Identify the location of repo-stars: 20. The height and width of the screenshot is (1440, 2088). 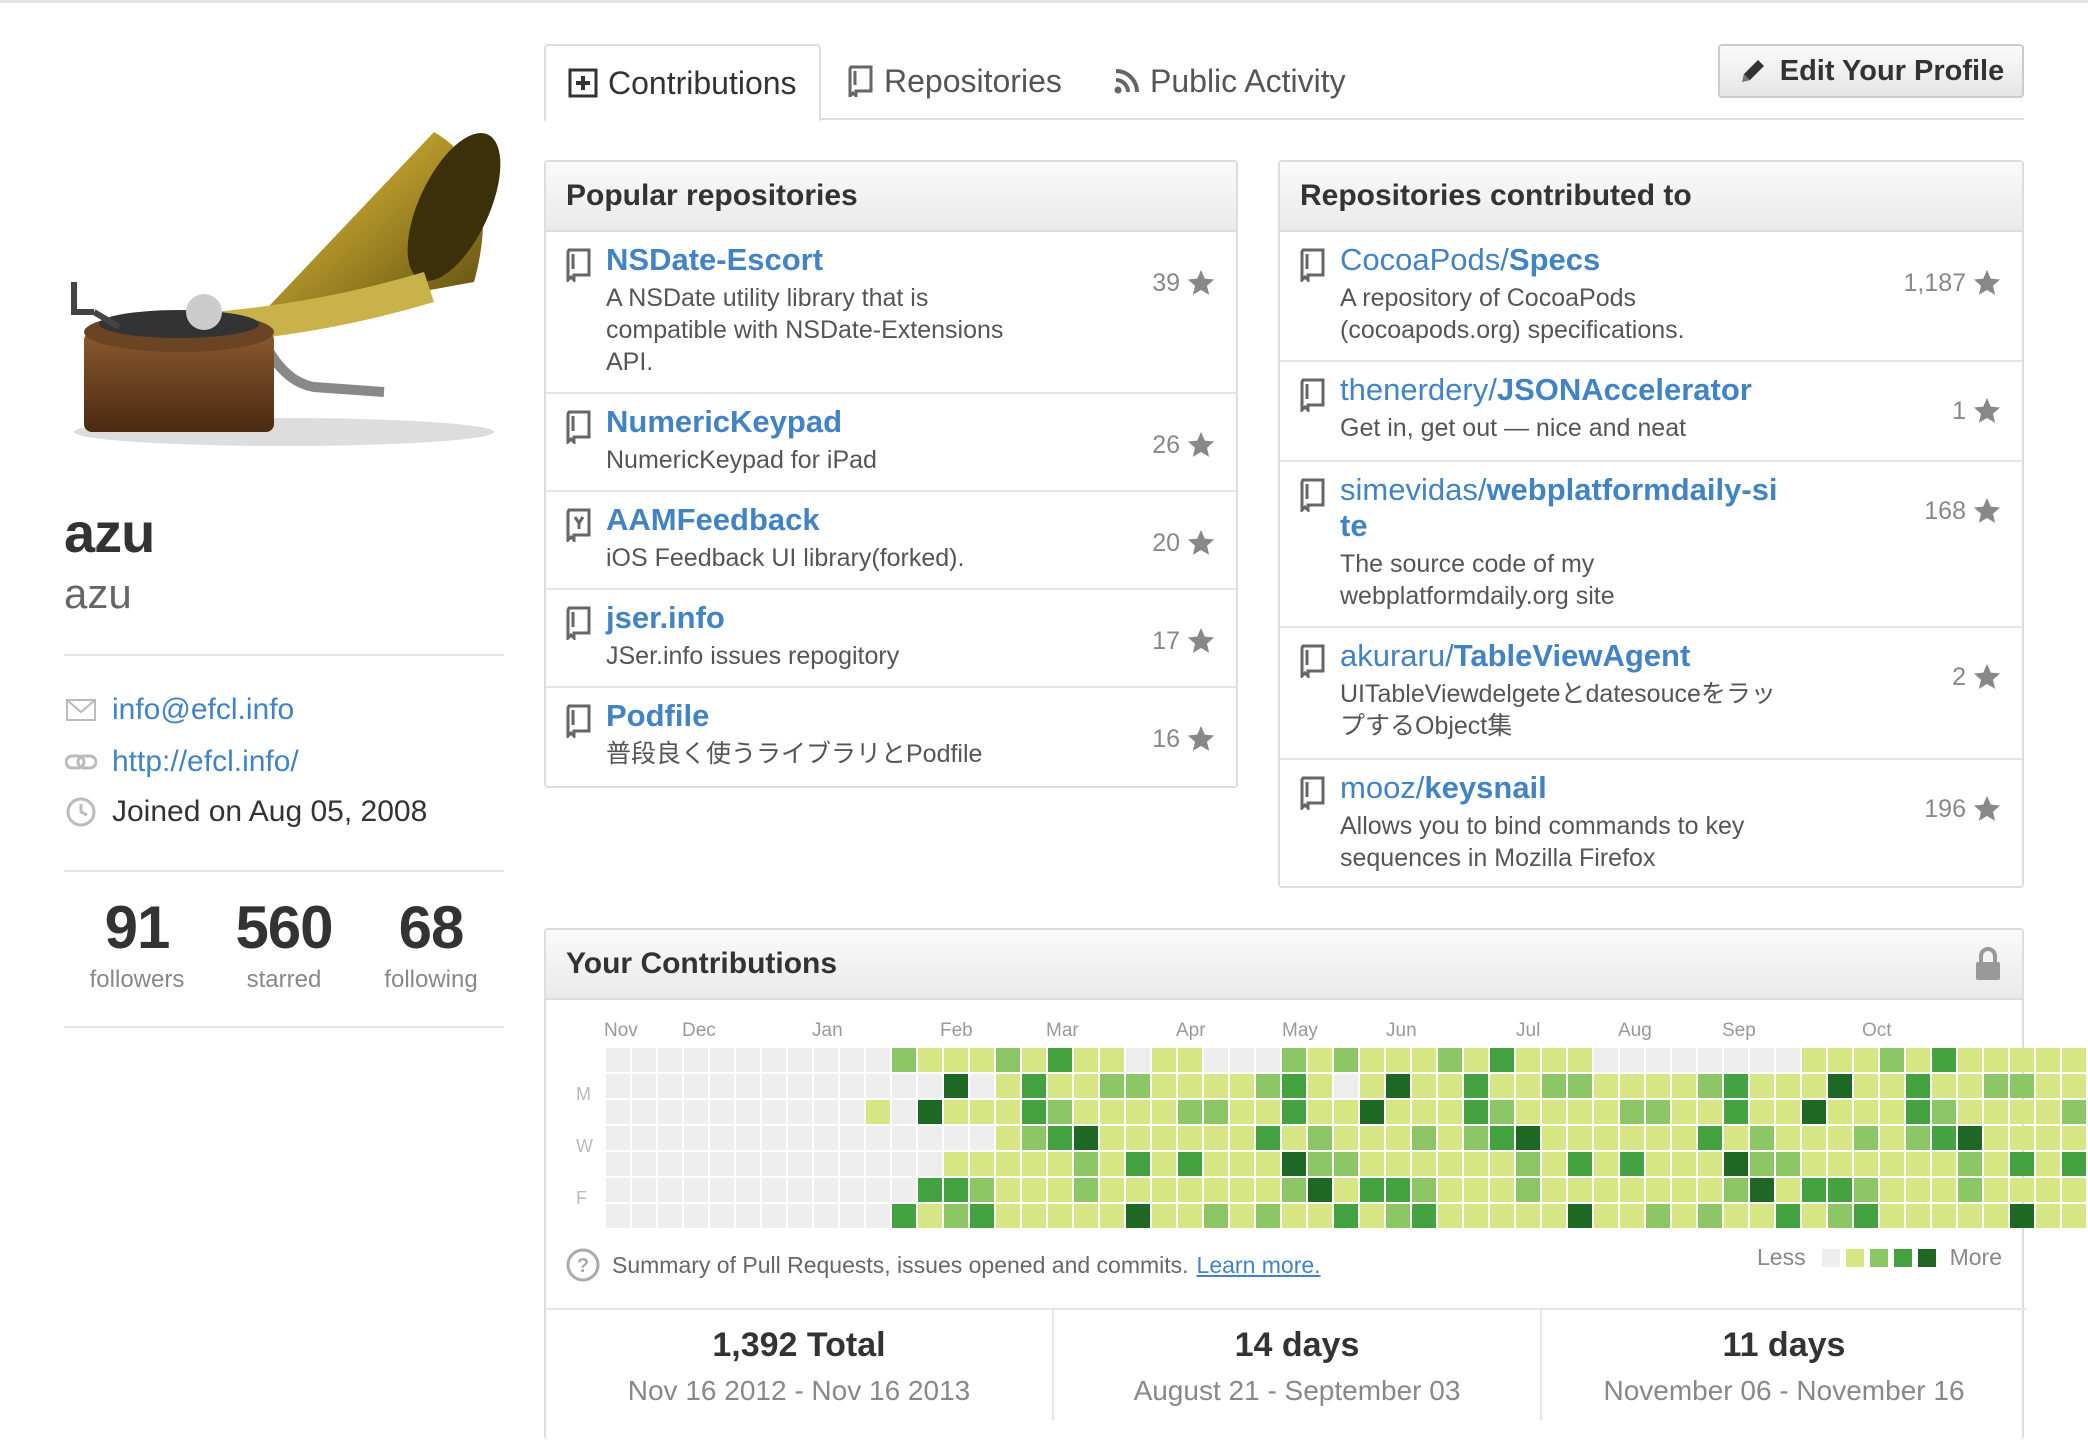
(1184, 543).